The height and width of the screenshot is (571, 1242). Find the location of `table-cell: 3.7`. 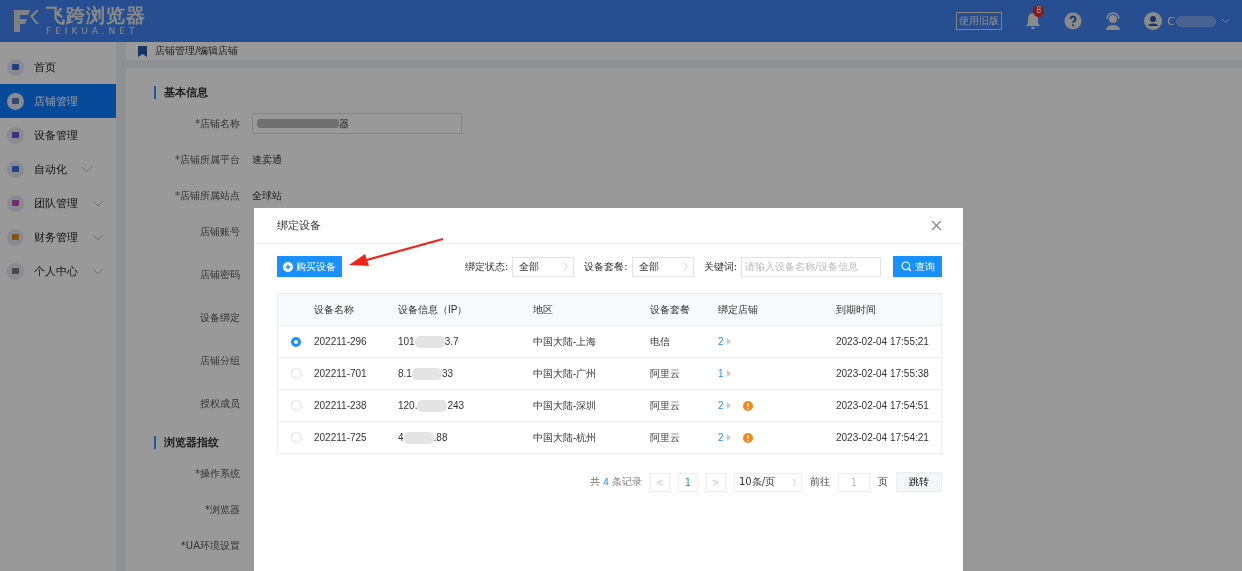

table-cell: 3.7 is located at coordinates (451, 341).